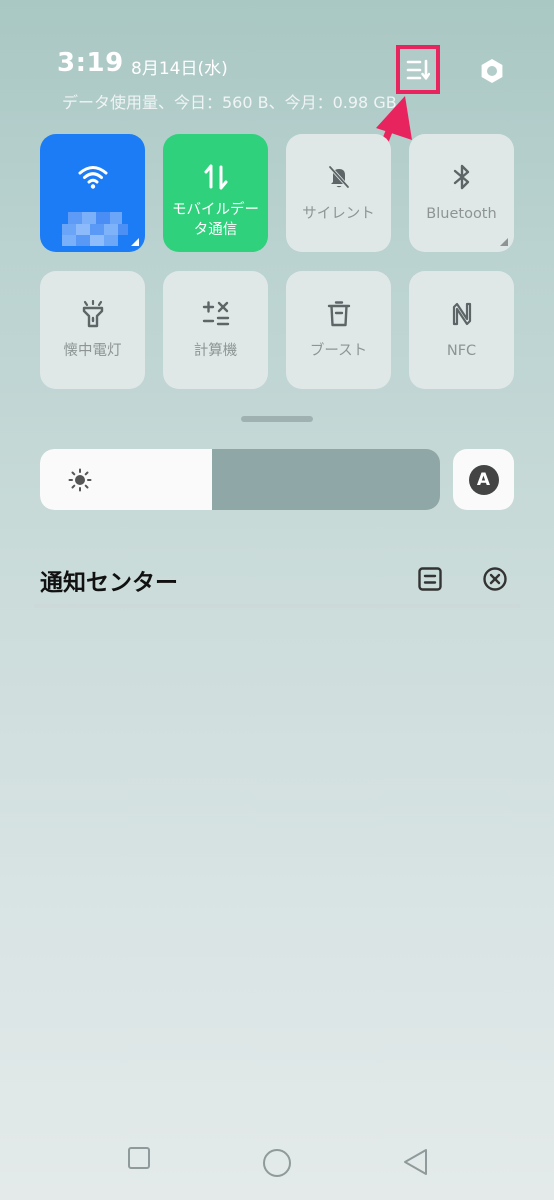  What do you see at coordinates (430, 579) in the screenshot?
I see `notification-manage-icon` at bounding box center [430, 579].